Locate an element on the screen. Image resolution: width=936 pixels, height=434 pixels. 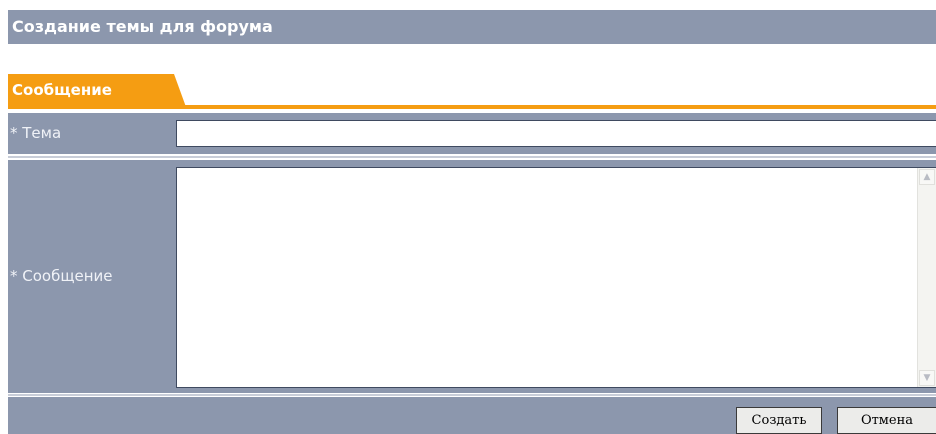
create-button: Создать is located at coordinates (779, 420).